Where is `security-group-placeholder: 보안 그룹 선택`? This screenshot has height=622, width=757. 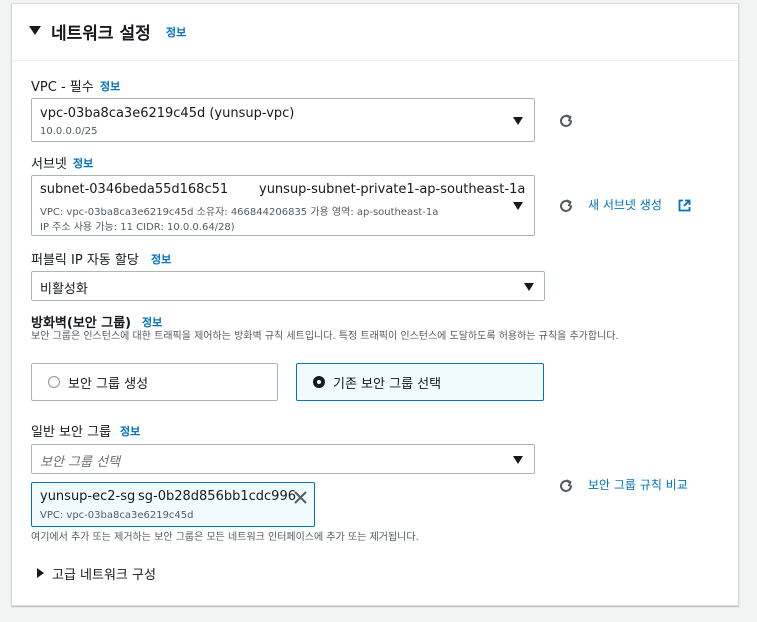 security-group-placeholder: 보안 그룹 선택 is located at coordinates (80, 462).